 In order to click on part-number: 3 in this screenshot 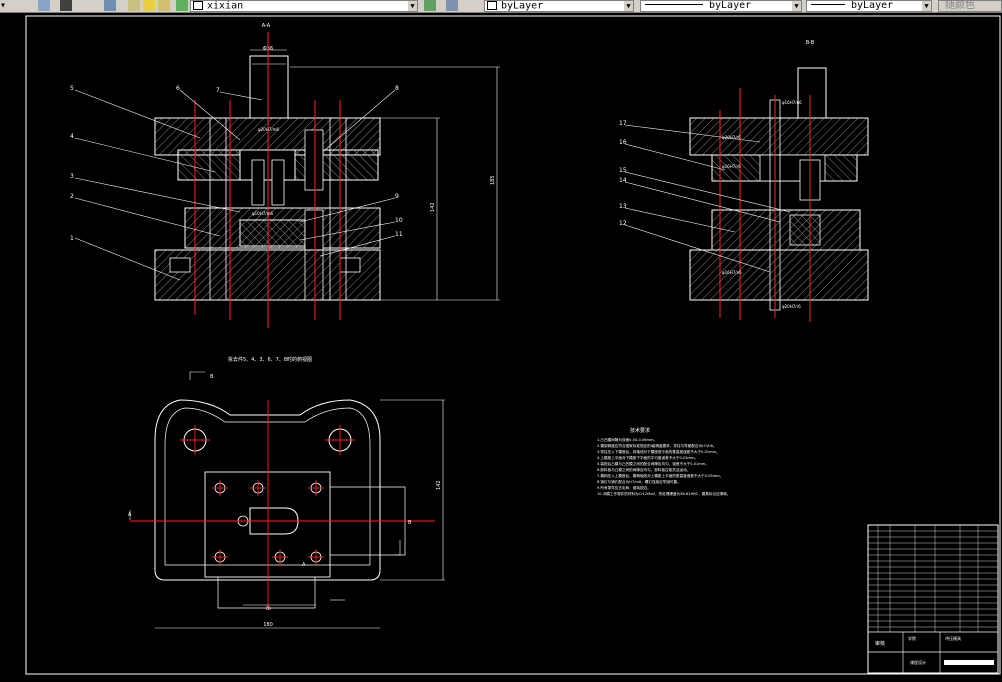, I will do `click(72, 176)`.